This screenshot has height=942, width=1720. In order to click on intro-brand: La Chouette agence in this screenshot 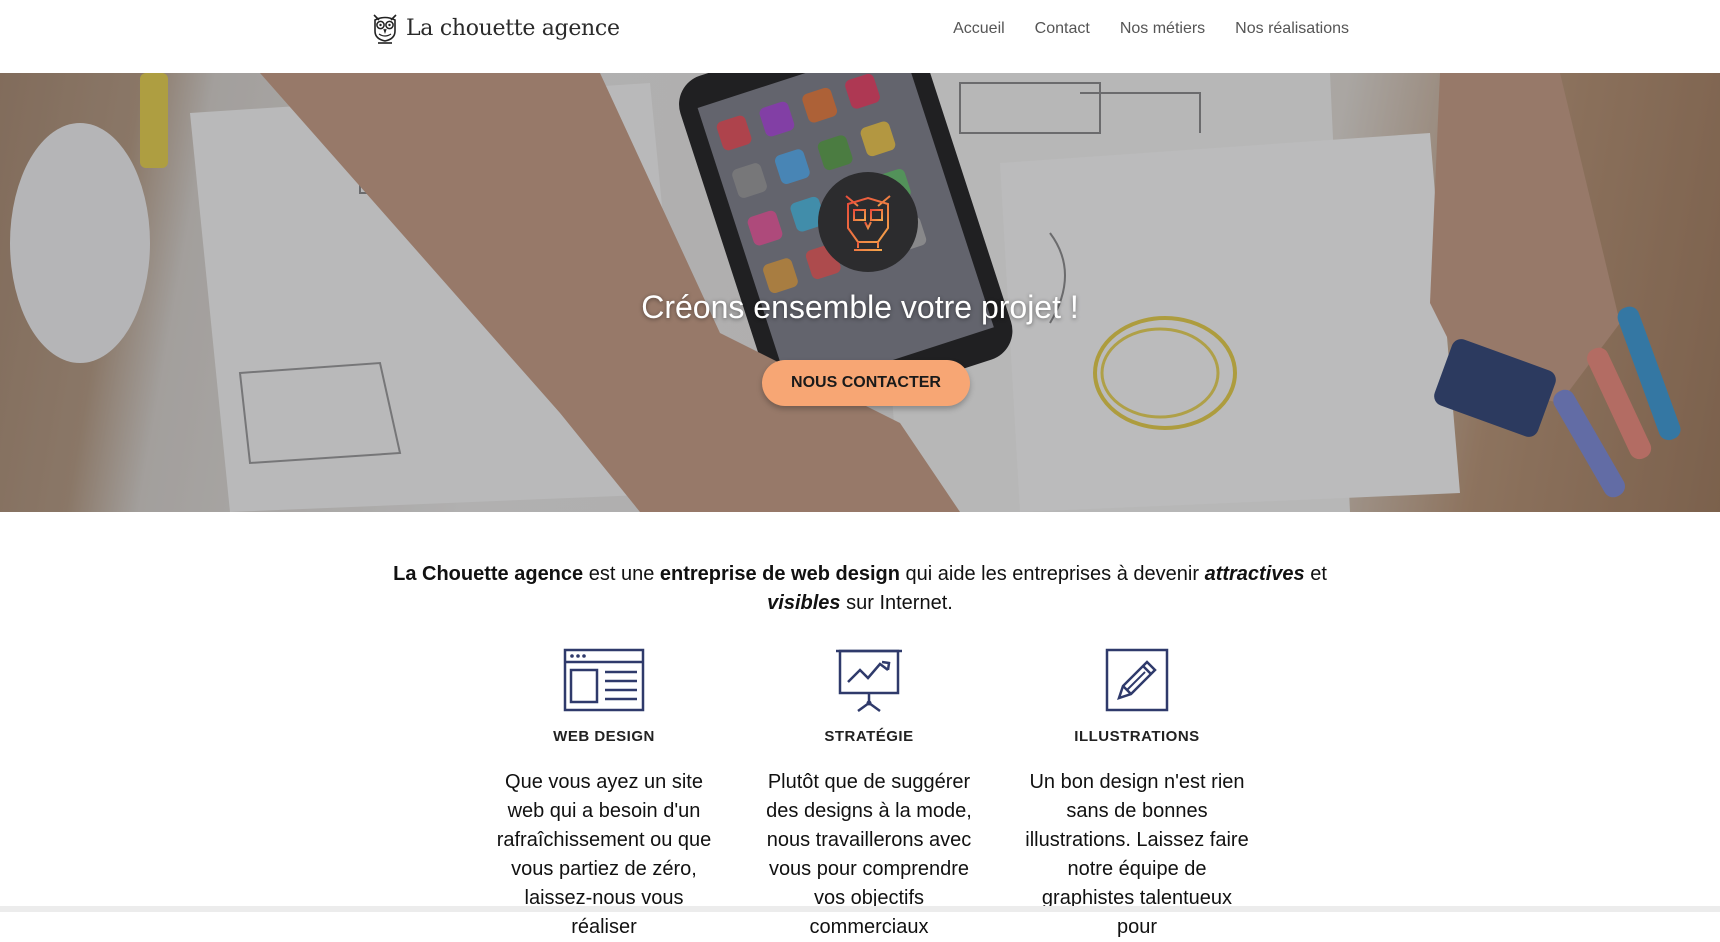, I will do `click(488, 574)`.